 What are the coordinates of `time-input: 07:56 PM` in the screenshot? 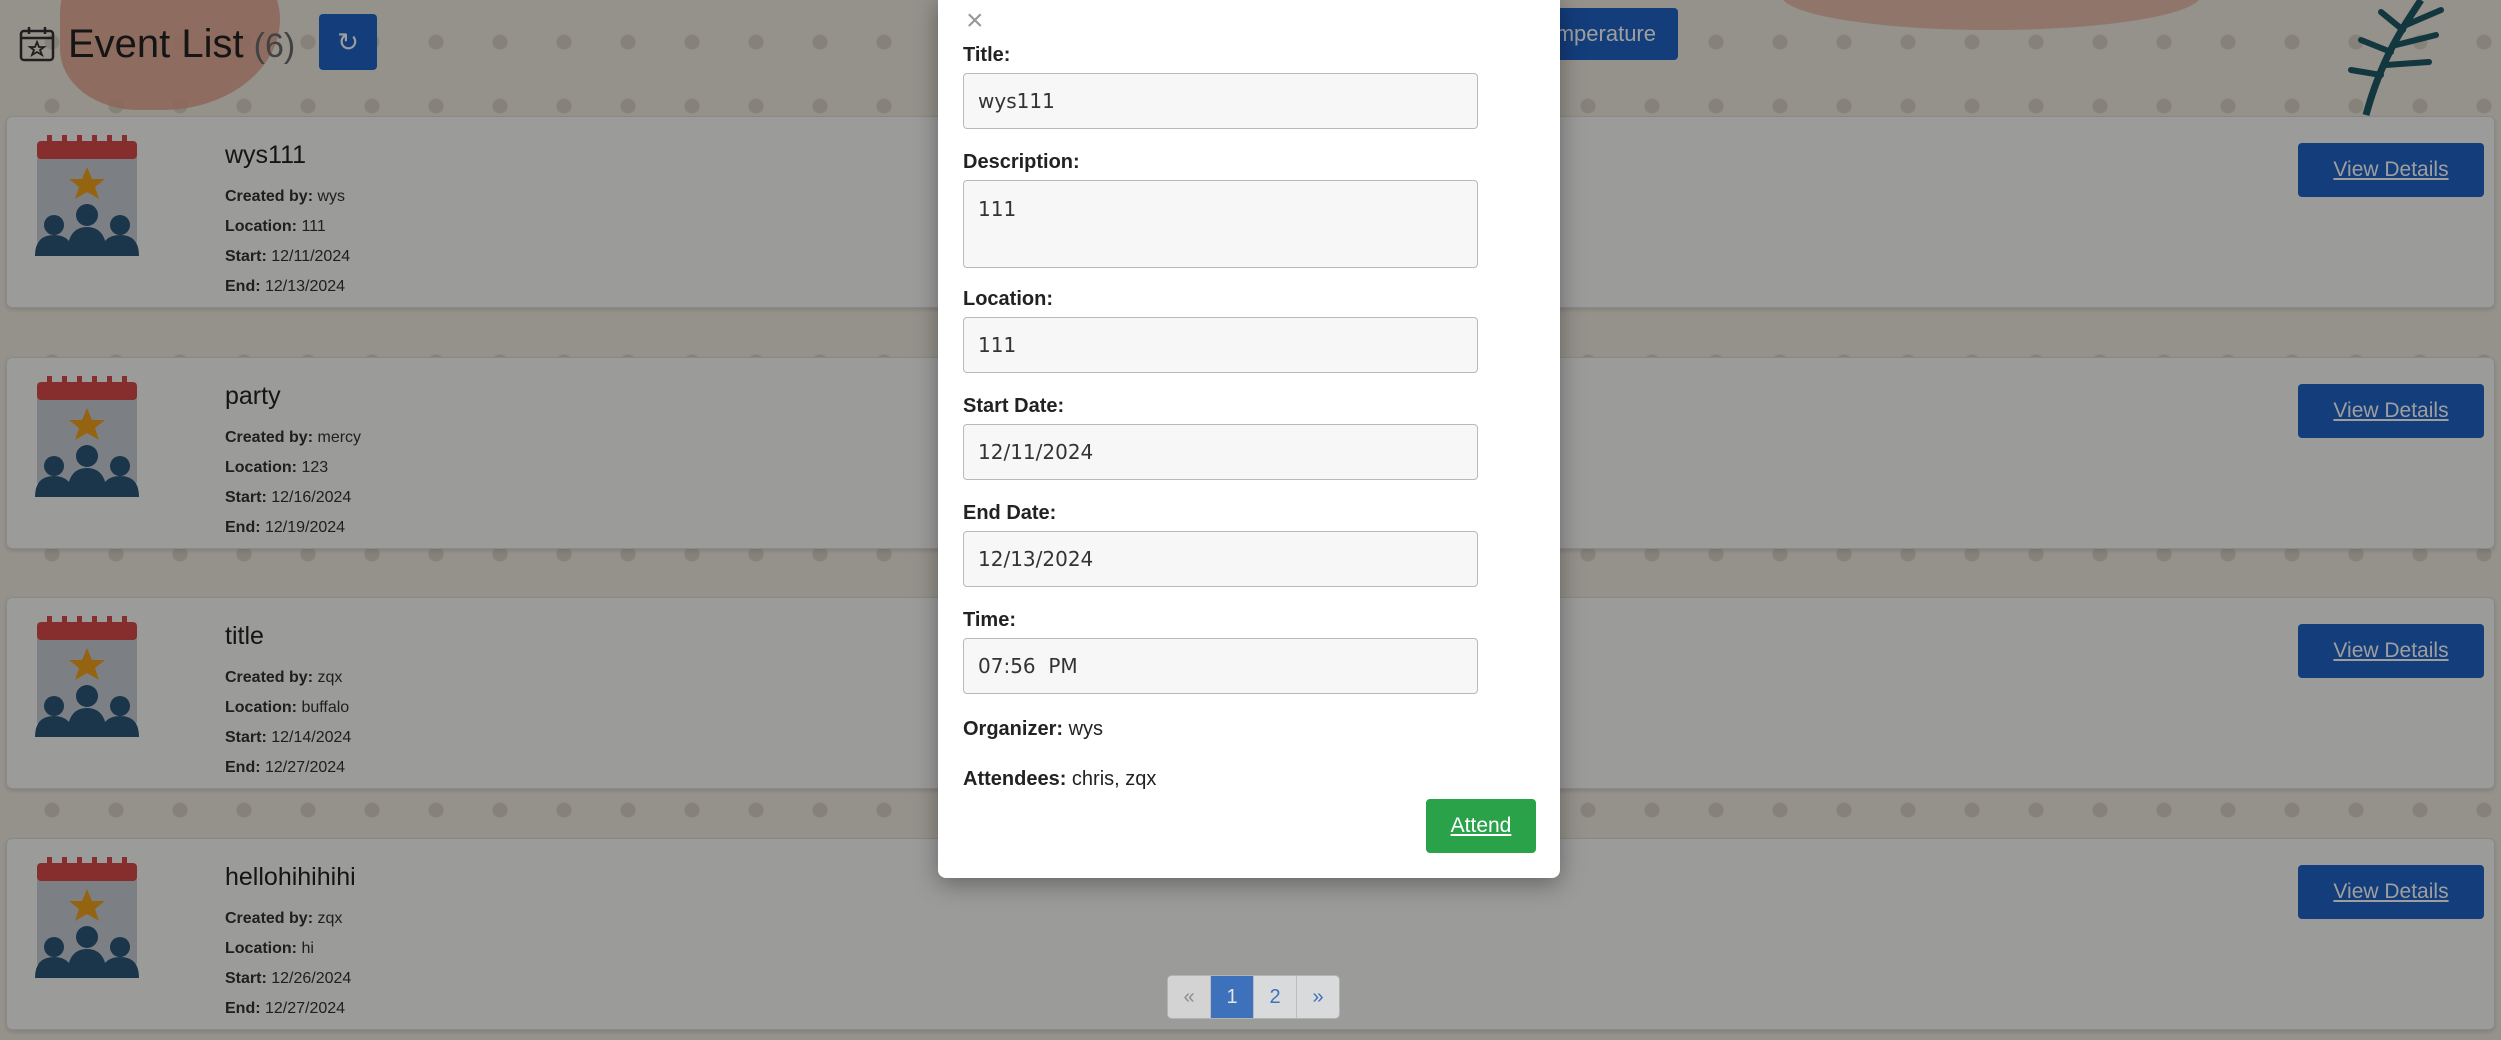 It's located at (1220, 666).